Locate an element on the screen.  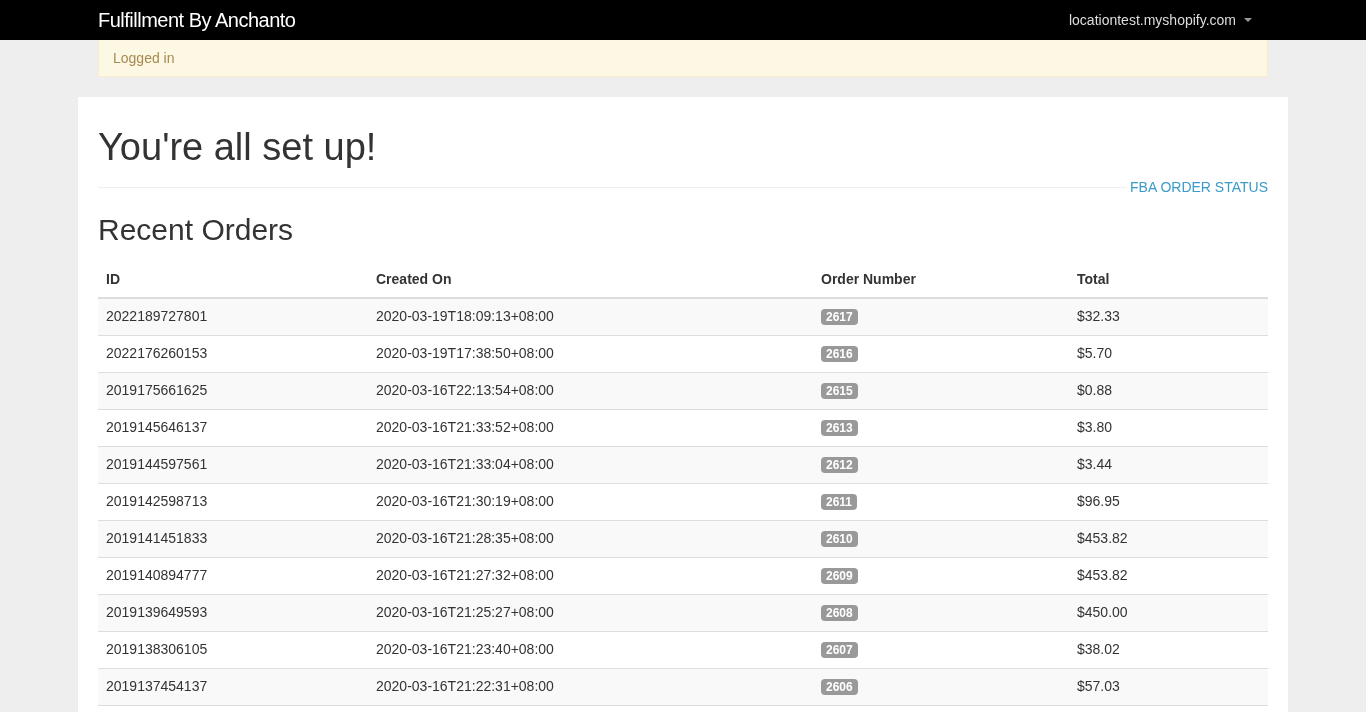
order-number-badge: 2608 is located at coordinates (839, 613).